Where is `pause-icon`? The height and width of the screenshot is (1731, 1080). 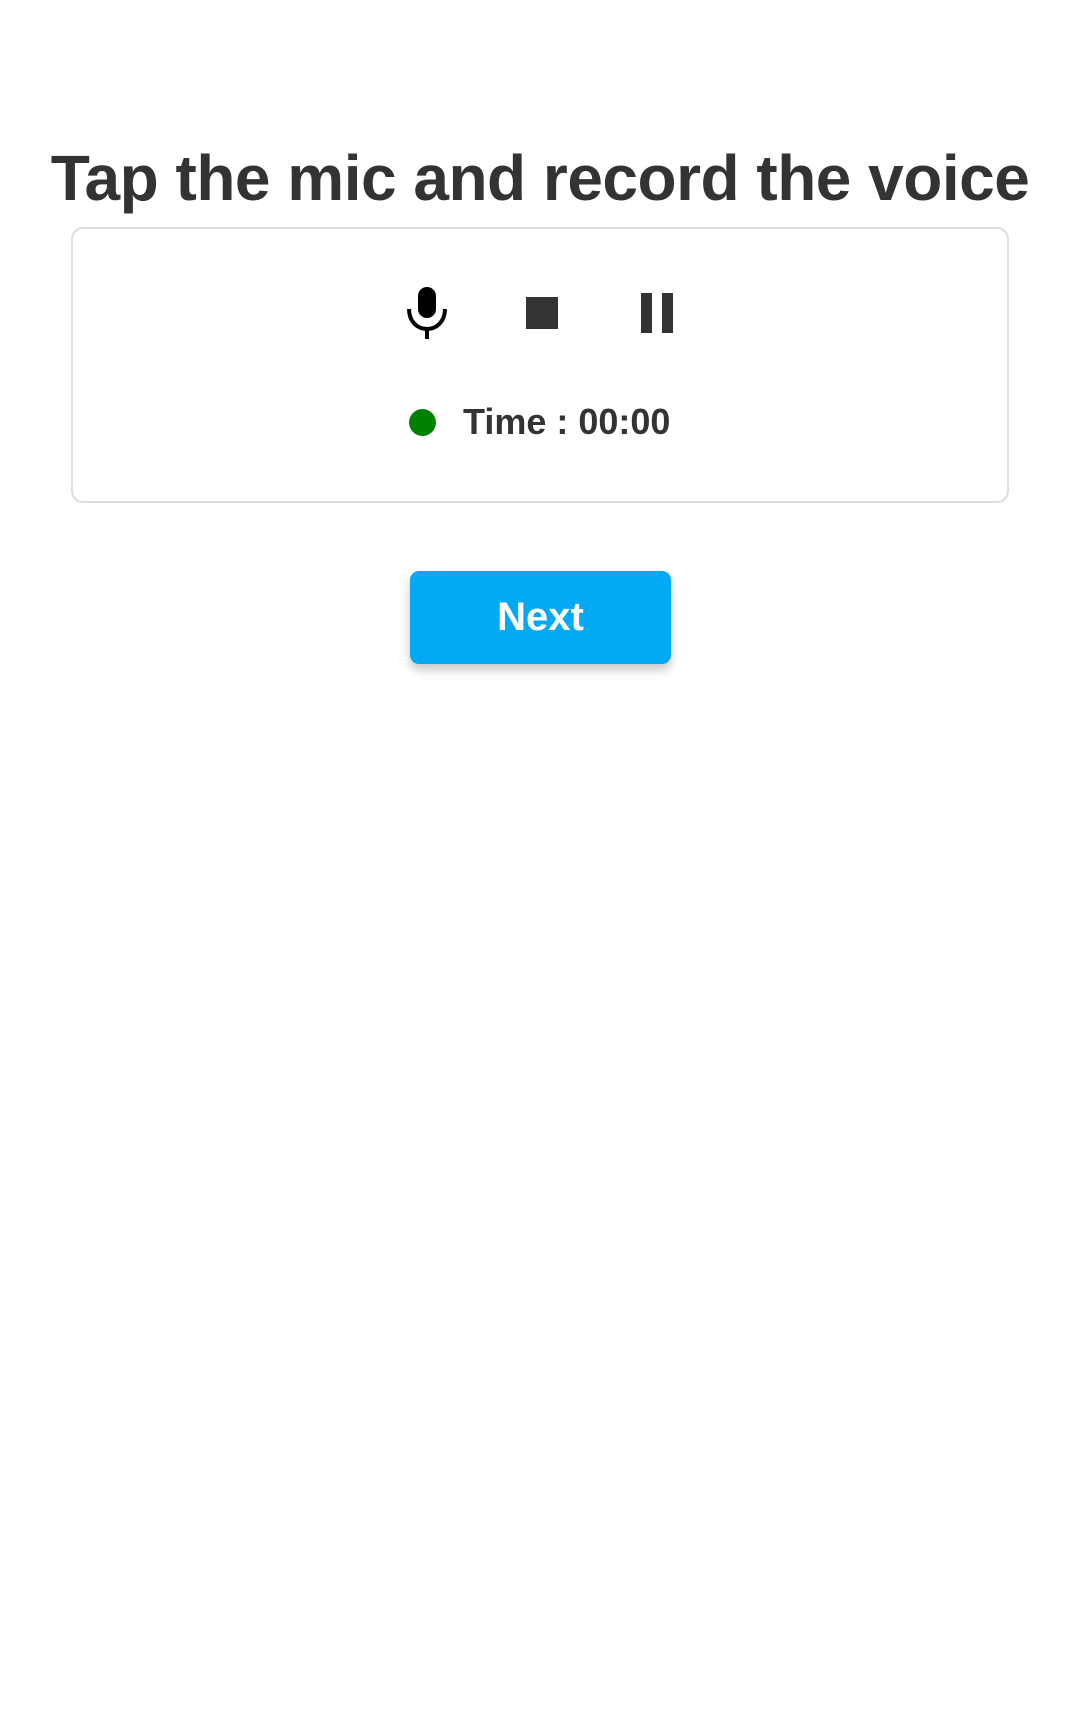 pause-icon is located at coordinates (657, 313).